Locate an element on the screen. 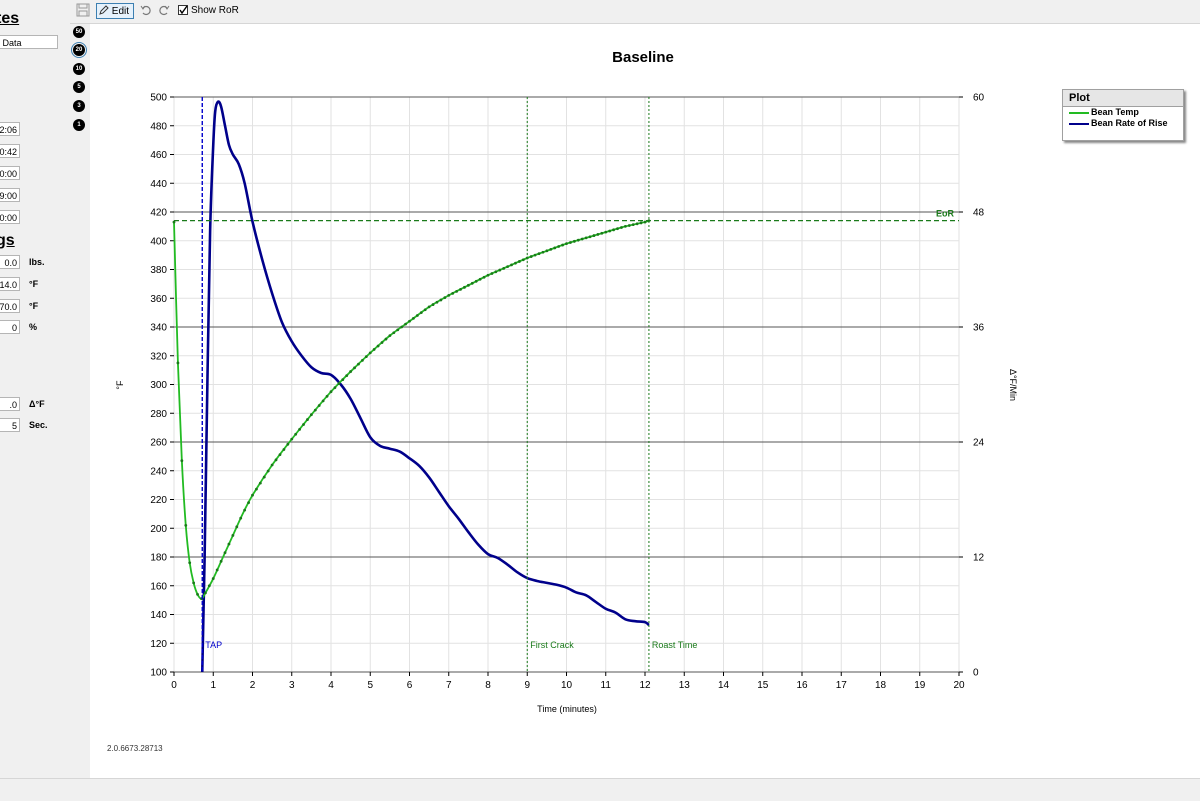 The height and width of the screenshot is (801, 1200). y-tick-label: 220 is located at coordinates (158, 500).